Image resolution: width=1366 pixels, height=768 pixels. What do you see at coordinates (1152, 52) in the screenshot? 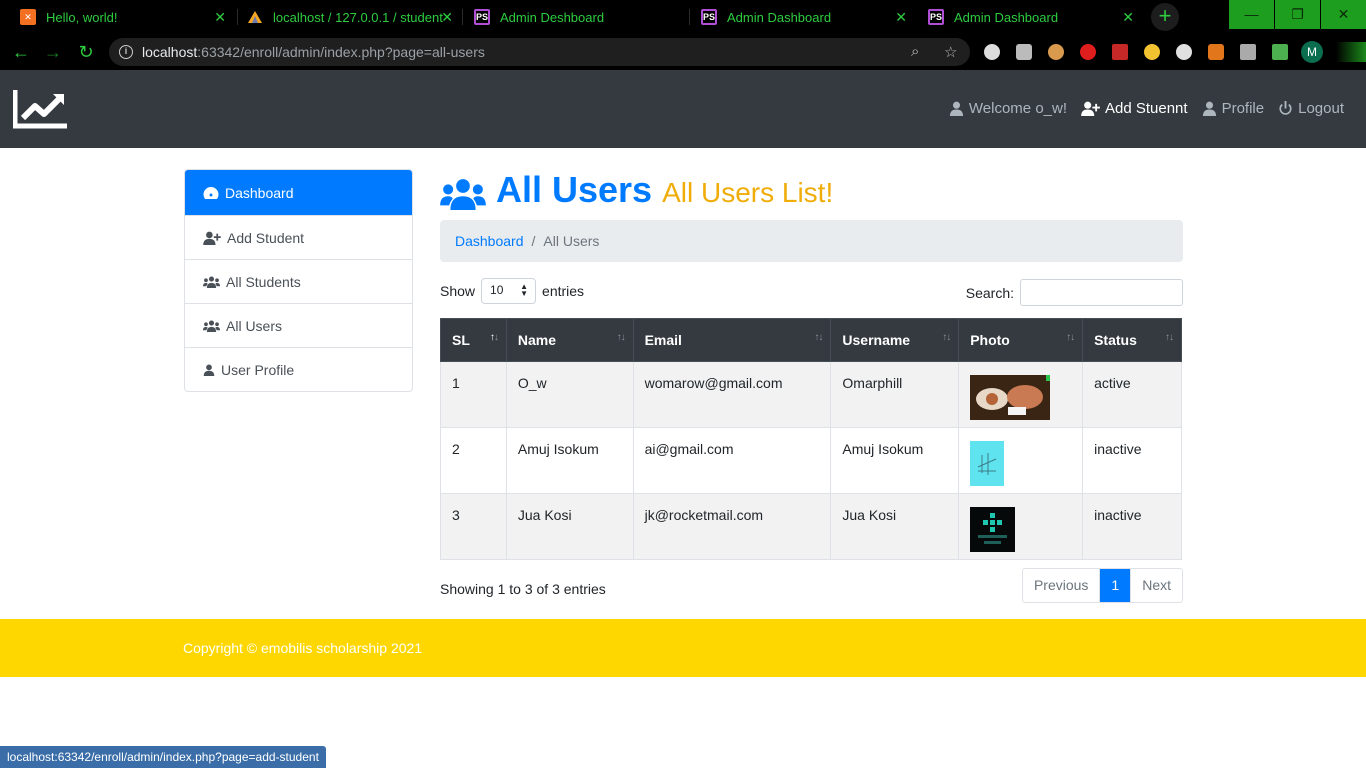
I see `dark-mode-extension-icon` at bounding box center [1152, 52].